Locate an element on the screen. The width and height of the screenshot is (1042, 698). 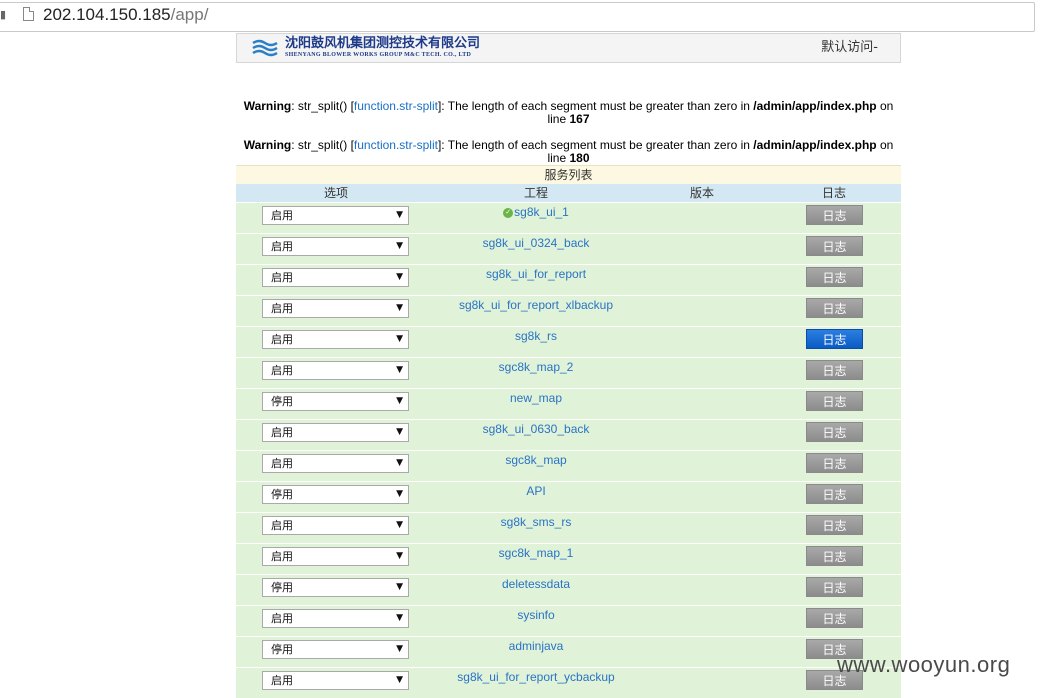
project-name: sg8k_rs is located at coordinates (536, 336).